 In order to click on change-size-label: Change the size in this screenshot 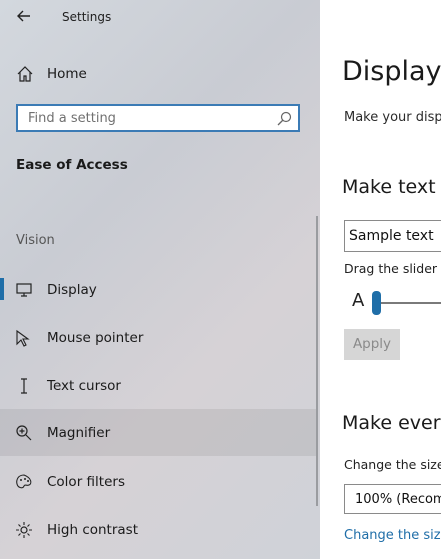, I will do `click(392, 464)`.